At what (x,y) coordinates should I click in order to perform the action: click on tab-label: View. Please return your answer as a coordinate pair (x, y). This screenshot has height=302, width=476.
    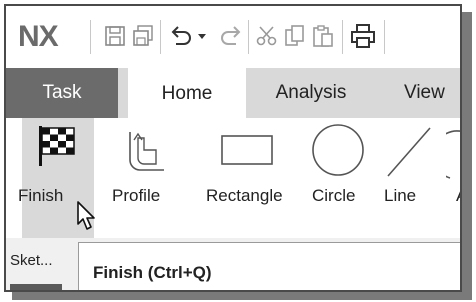
    Looking at the image, I should click on (424, 92).